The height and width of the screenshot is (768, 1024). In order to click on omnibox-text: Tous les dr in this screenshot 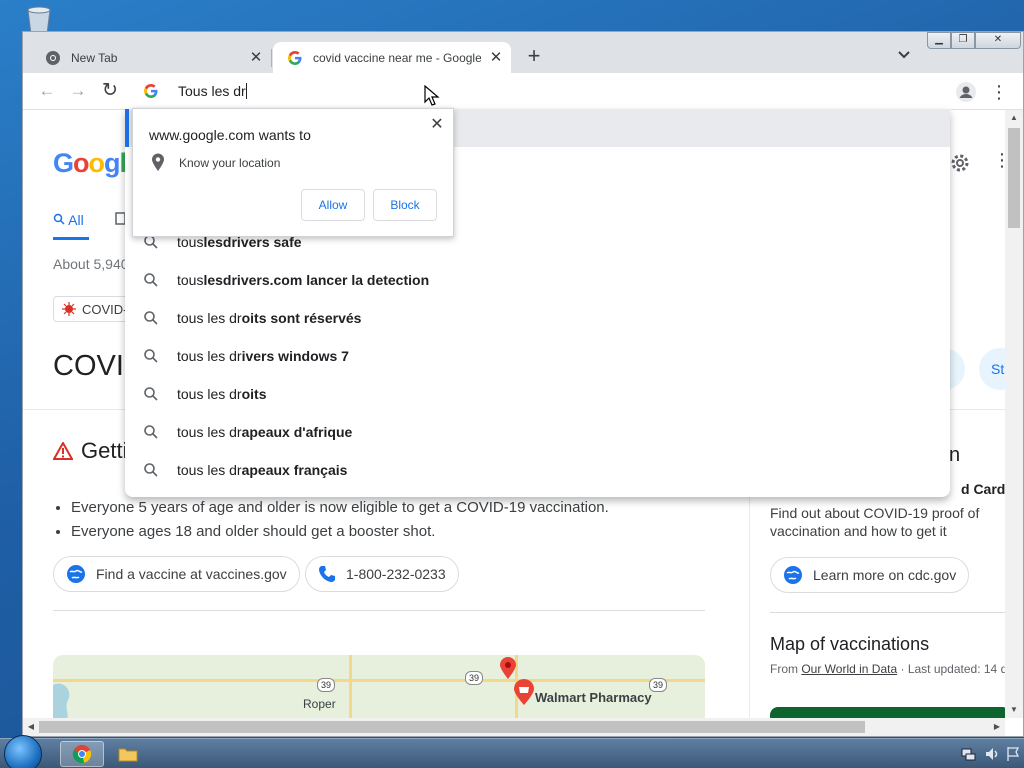, I will do `click(212, 91)`.